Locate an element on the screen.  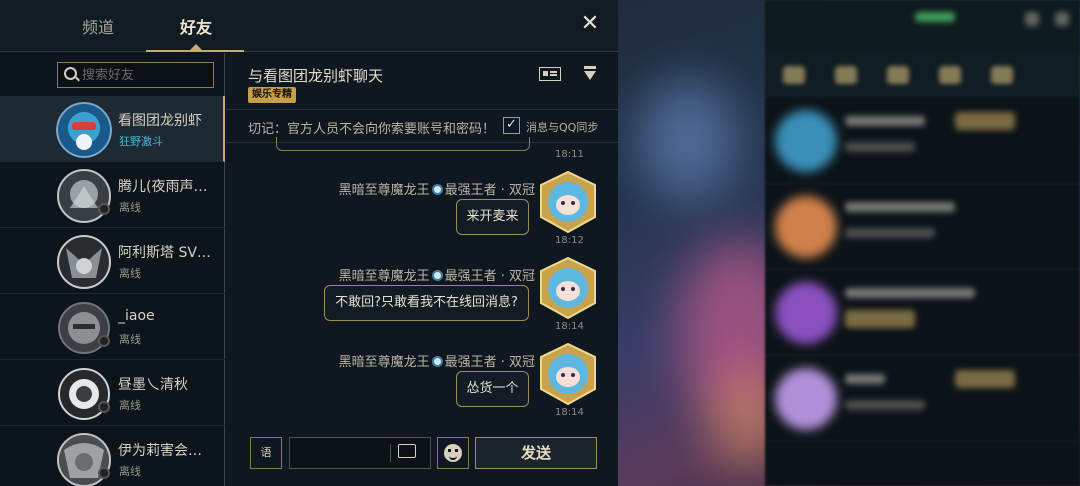
friend-item: 伊为莉害会… 离线 is located at coordinates (112, 456).